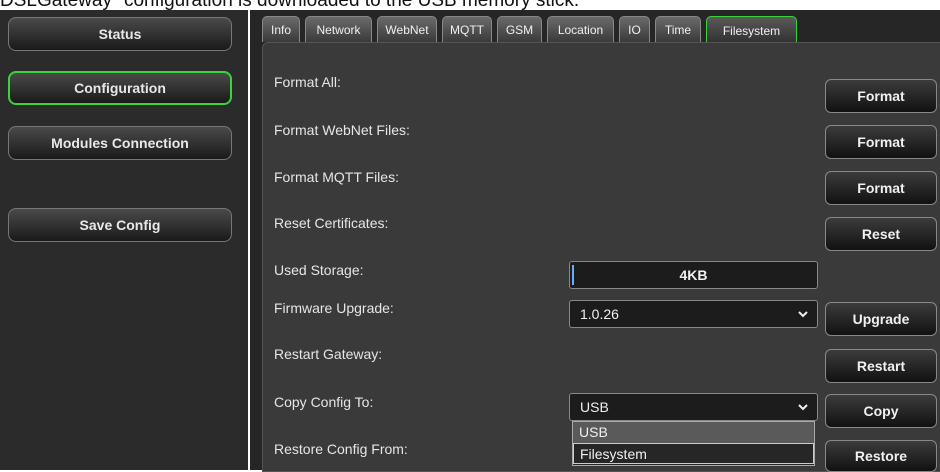  Describe the element at coordinates (881, 142) in the screenshot. I see `format-webnet-button: Format` at that location.